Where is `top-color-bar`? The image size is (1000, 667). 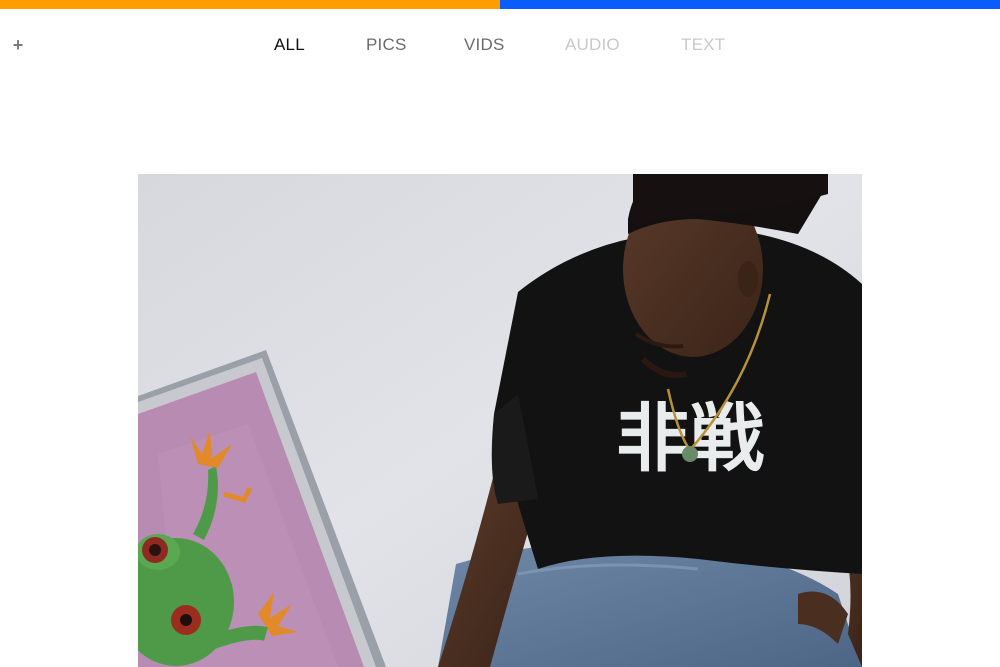 top-color-bar is located at coordinates (500, 4).